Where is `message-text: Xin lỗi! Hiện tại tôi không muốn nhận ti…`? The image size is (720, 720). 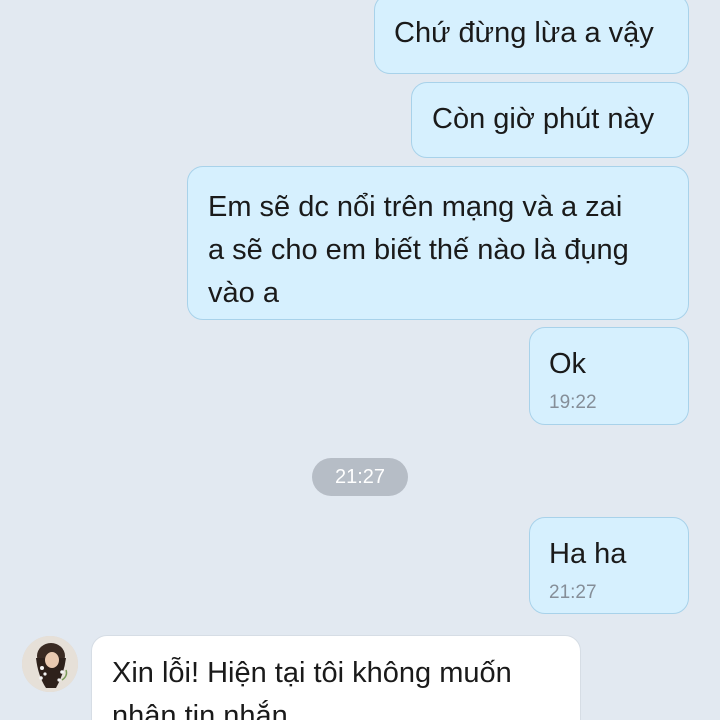
message-text: Xin lỗi! Hiện tại tôi không muốn nhận ti… is located at coordinates (312, 688).